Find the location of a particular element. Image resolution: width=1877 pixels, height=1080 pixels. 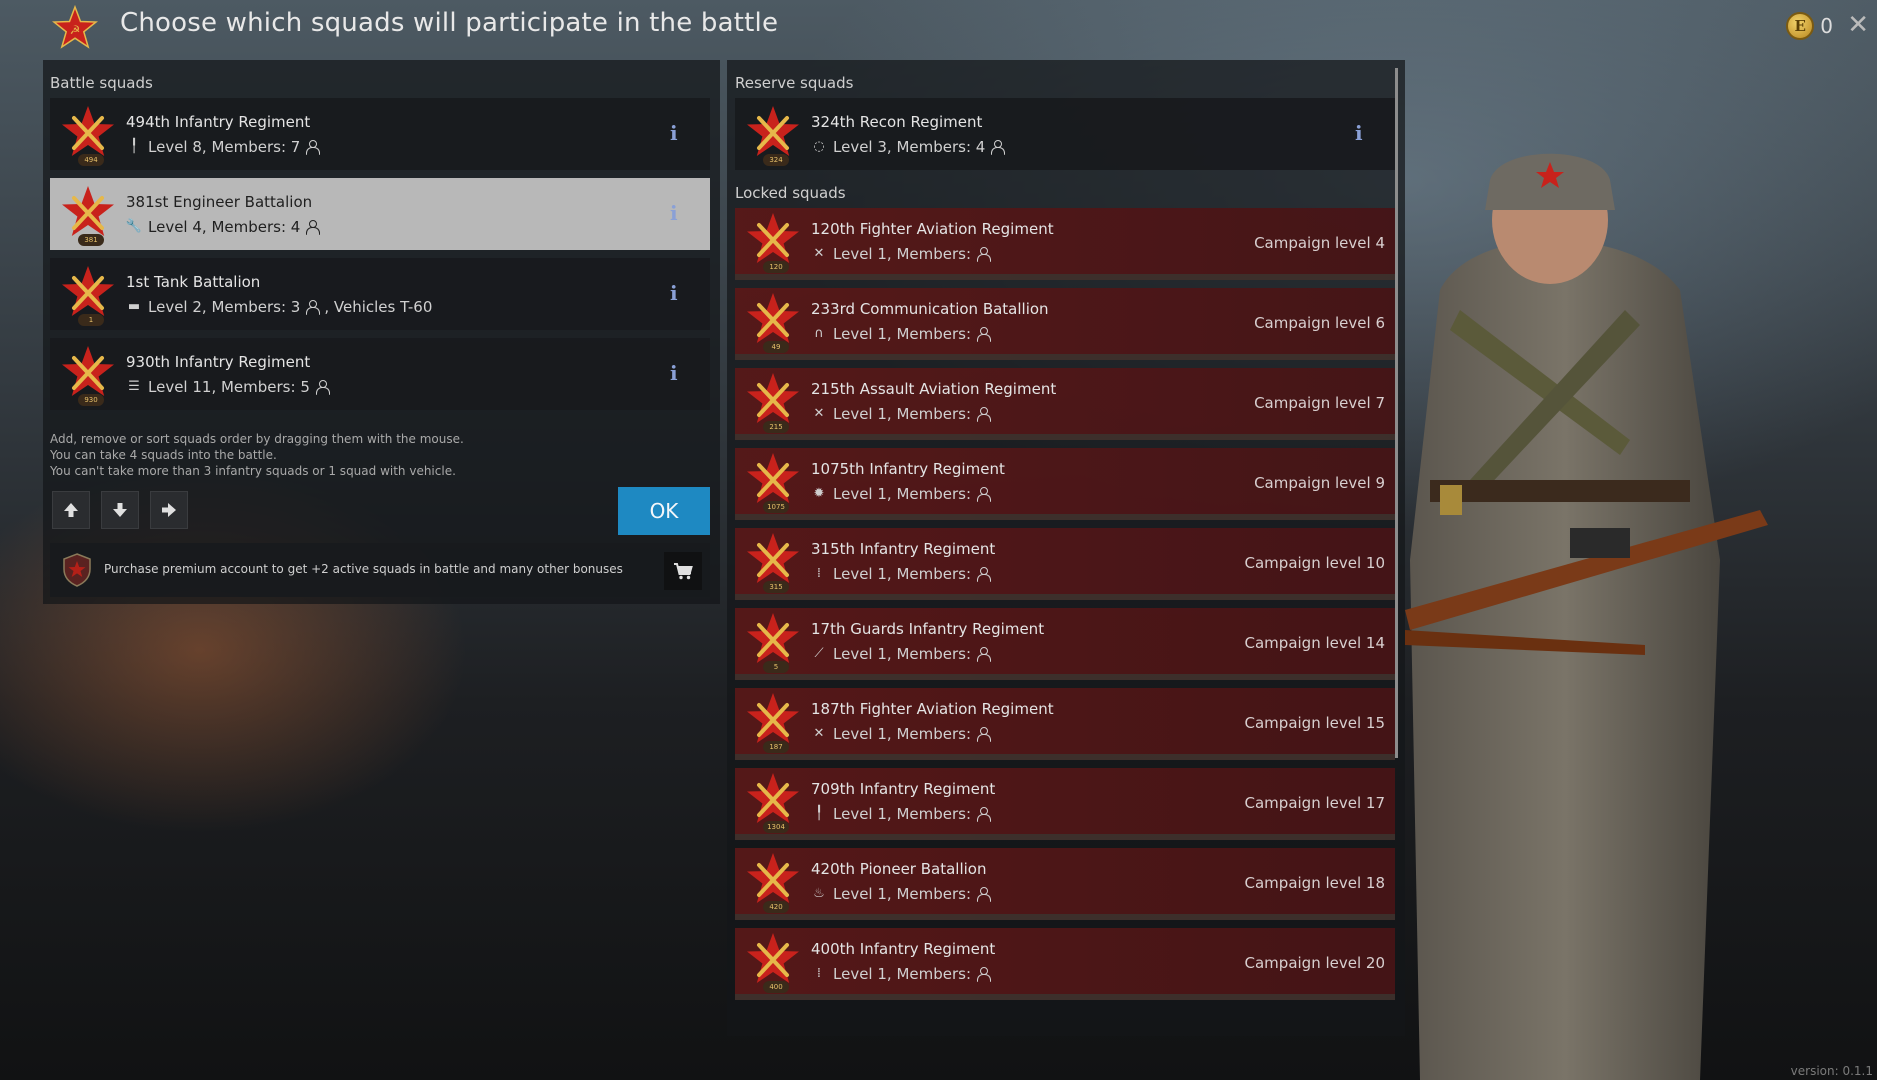

squad-emblem-icon: 49 is located at coordinates (773, 321).